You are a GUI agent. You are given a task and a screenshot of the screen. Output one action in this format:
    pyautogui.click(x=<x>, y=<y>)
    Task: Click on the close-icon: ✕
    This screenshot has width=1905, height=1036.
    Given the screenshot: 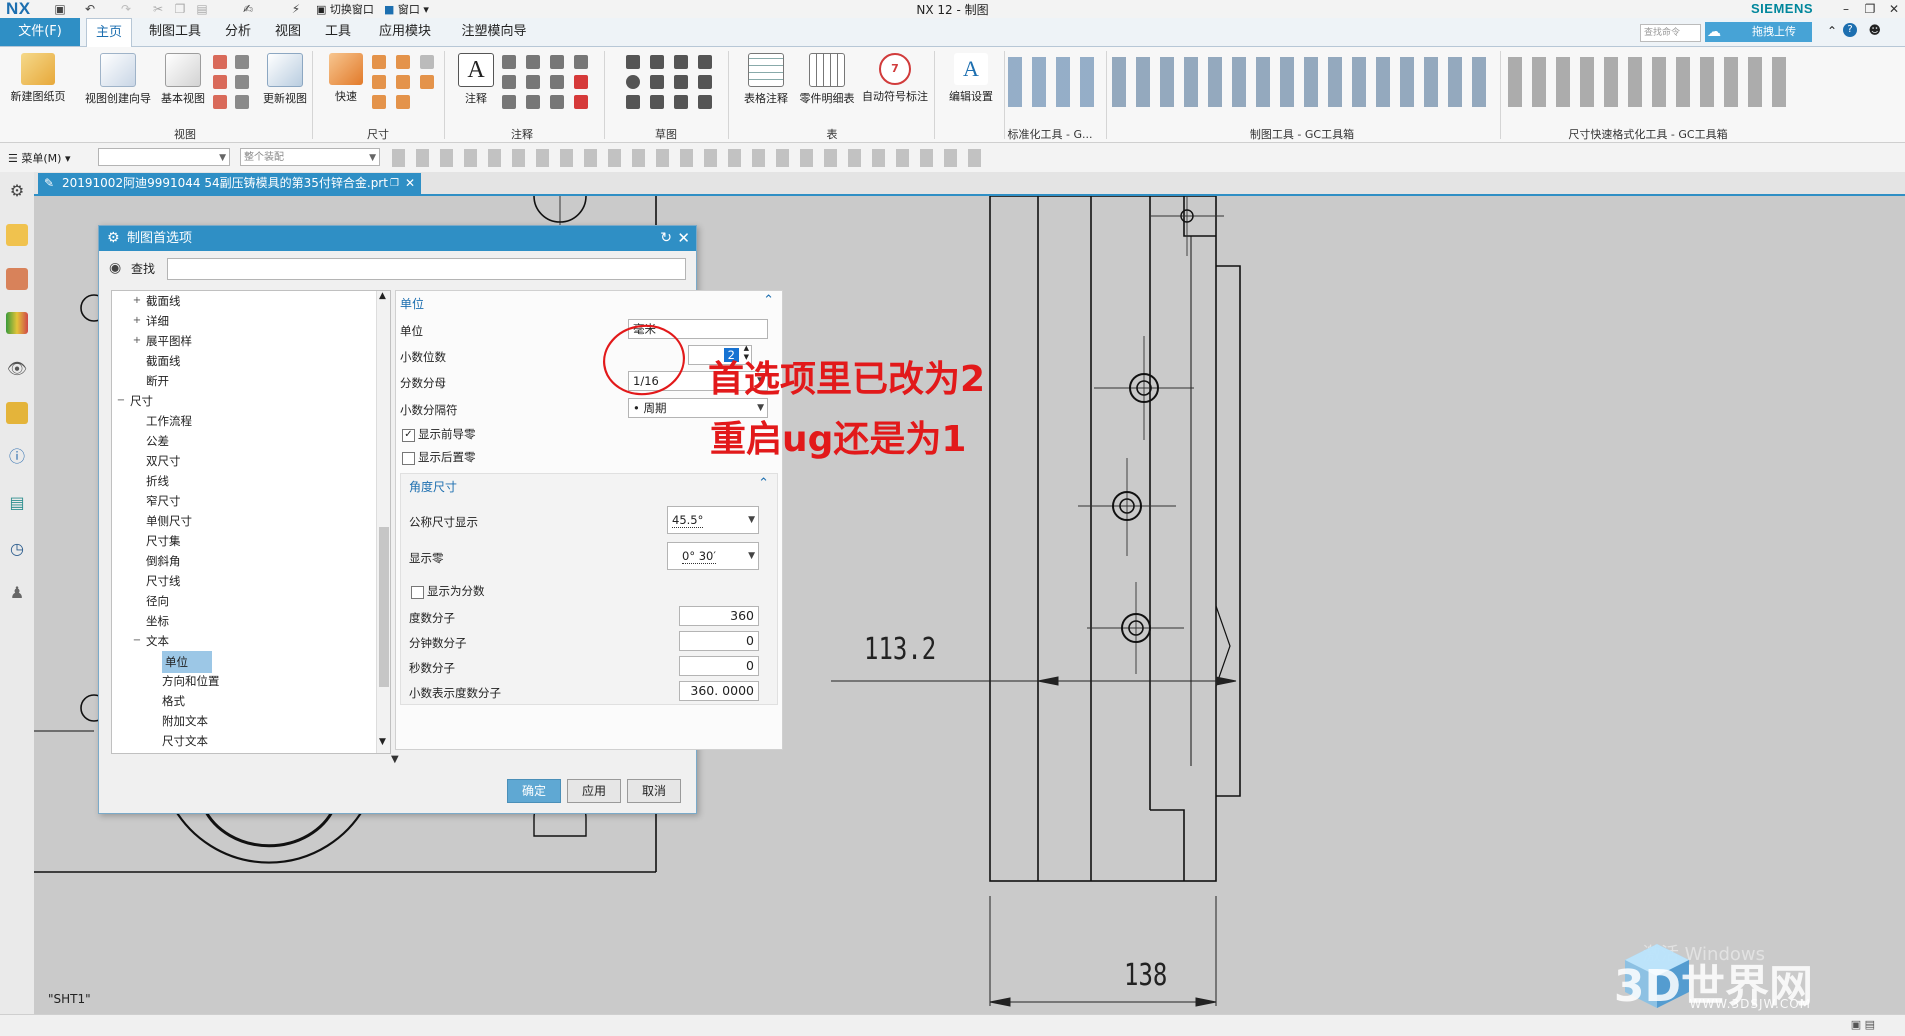 What is the action you would take?
    pyautogui.click(x=683, y=238)
    